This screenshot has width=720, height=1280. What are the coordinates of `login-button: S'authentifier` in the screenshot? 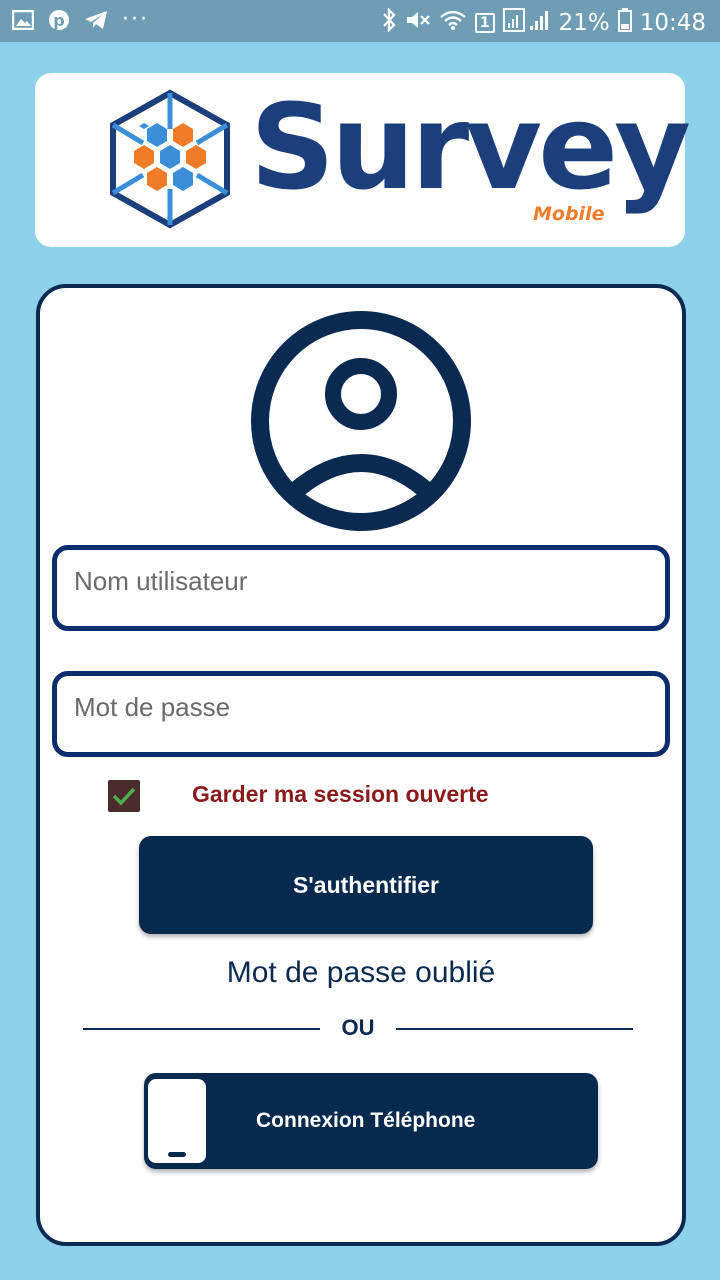 It's located at (366, 885).